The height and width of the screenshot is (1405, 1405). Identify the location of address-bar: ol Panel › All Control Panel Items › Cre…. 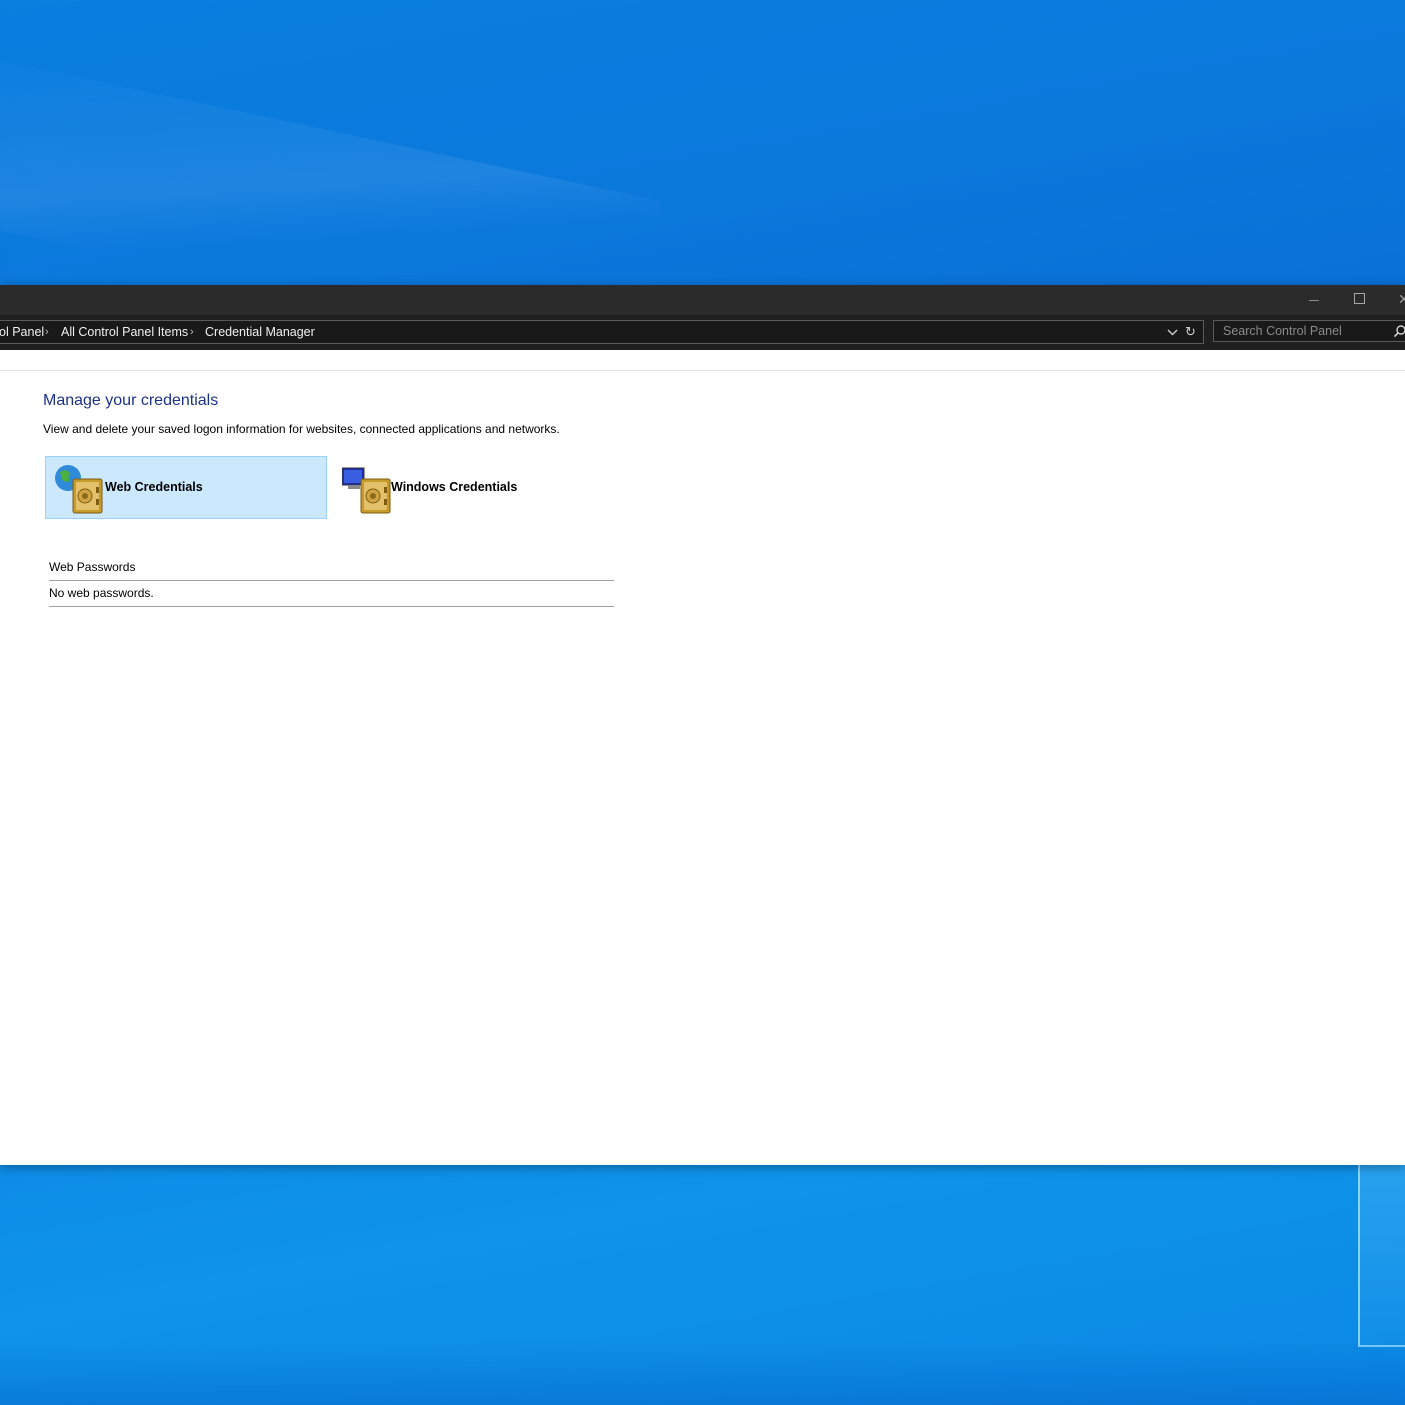
(602, 332).